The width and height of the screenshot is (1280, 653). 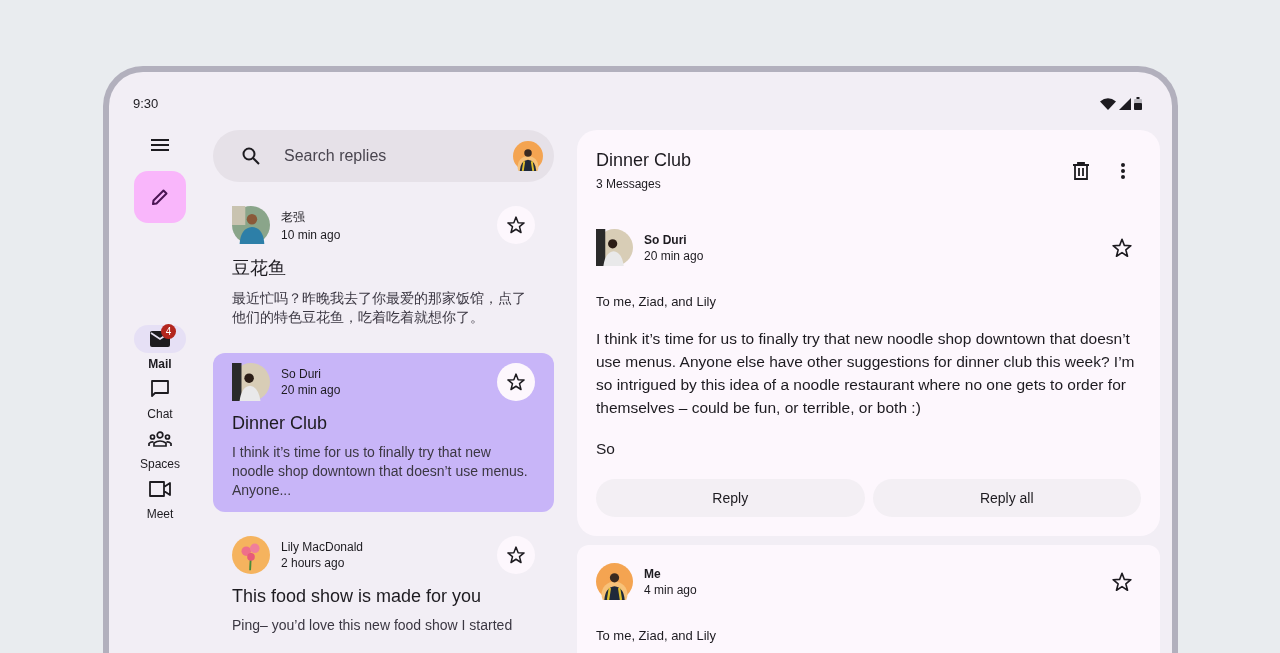 What do you see at coordinates (160, 389) in the screenshot?
I see `chat-icon` at bounding box center [160, 389].